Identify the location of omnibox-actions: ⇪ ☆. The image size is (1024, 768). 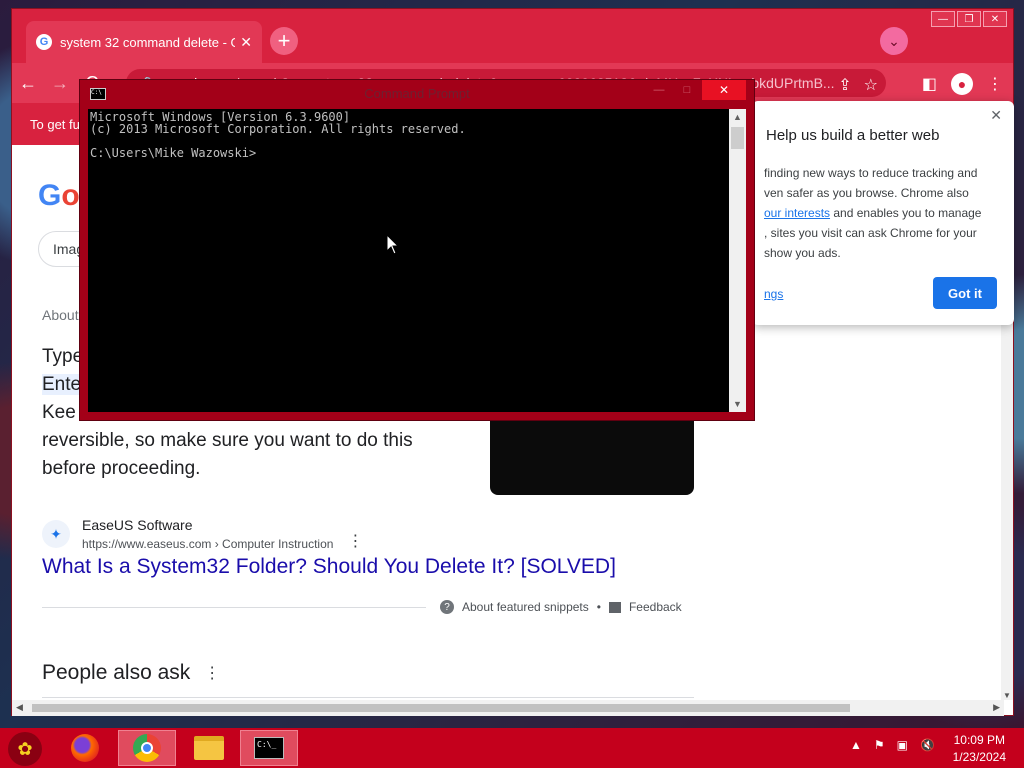
(858, 85).